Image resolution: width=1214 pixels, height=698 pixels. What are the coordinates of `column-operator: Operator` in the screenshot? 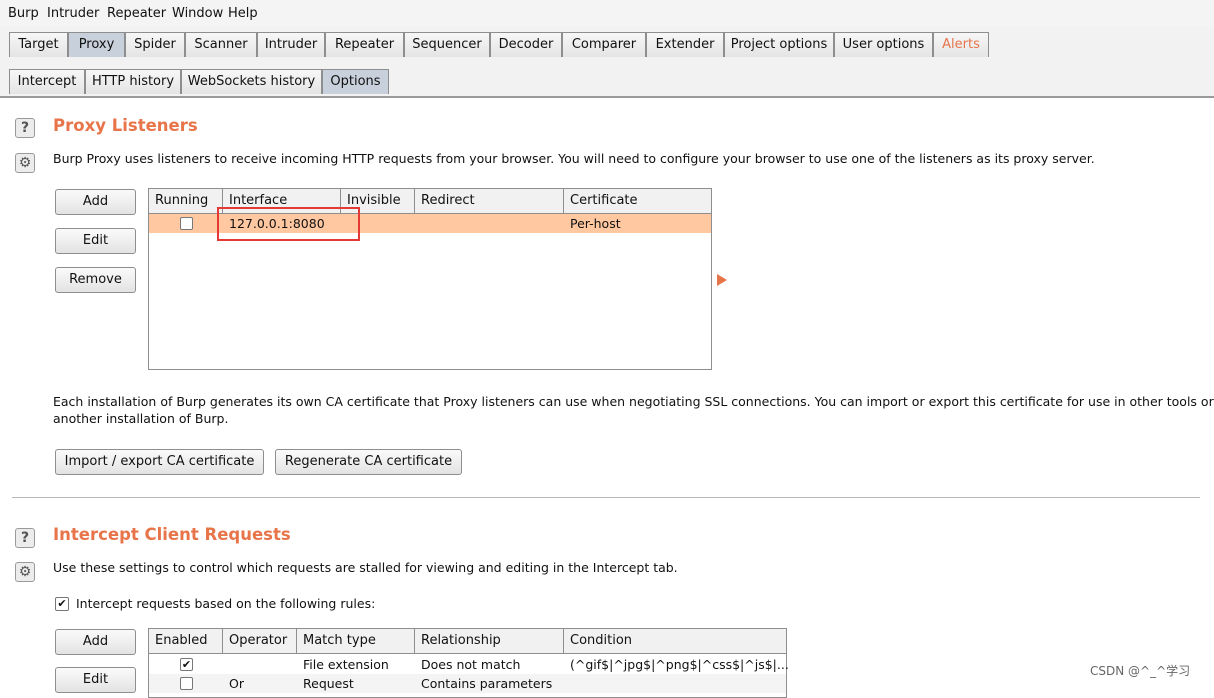 It's located at (260, 641).